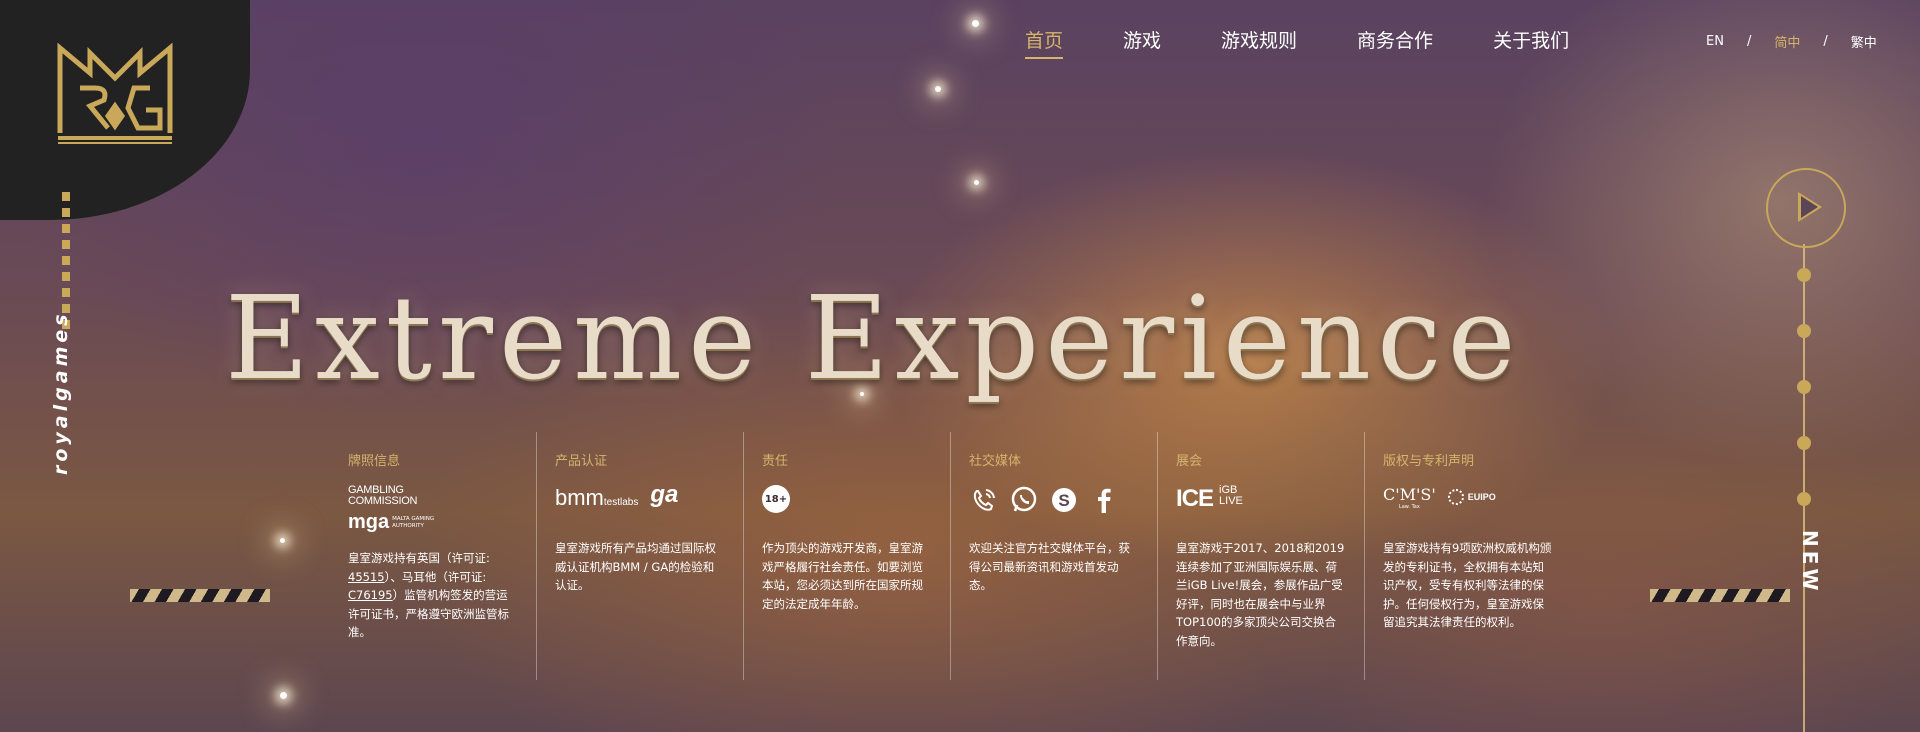 This screenshot has height=732, width=1920. What do you see at coordinates (1327, 42) in the screenshot?
I see `main-nav: 首页 游戏 游戏规则 商务合作 关于我们` at bounding box center [1327, 42].